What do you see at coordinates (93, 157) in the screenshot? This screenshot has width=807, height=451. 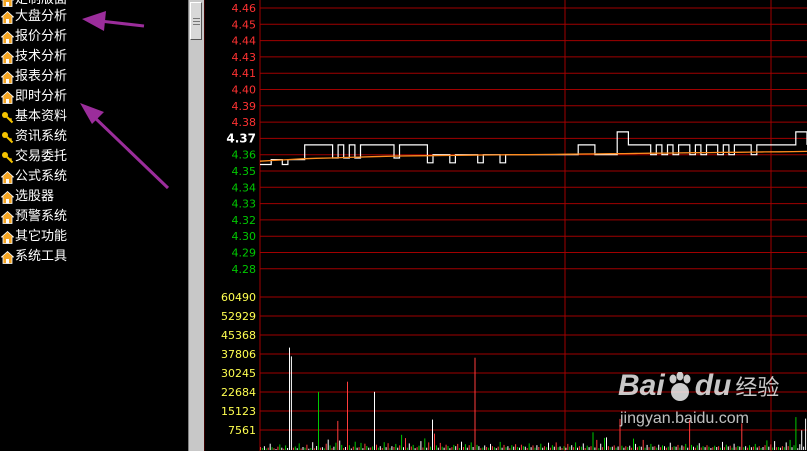 I see `sidebar-menu-item: 交易委托` at bounding box center [93, 157].